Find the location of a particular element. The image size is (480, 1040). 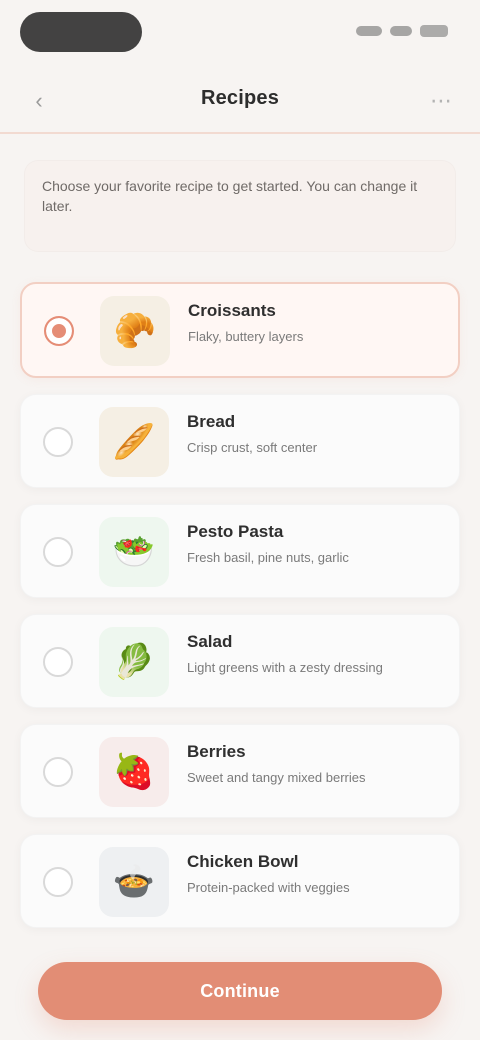

recipe-thumbnail: 🥖 is located at coordinates (134, 442).